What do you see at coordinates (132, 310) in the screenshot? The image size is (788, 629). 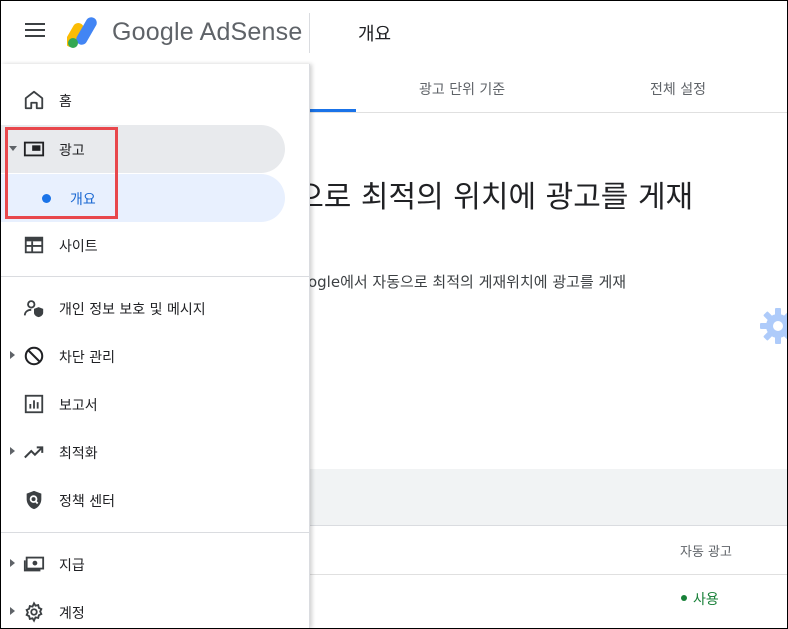 I see `nav-item-label: 개인 정보 보호 및 메시지` at bounding box center [132, 310].